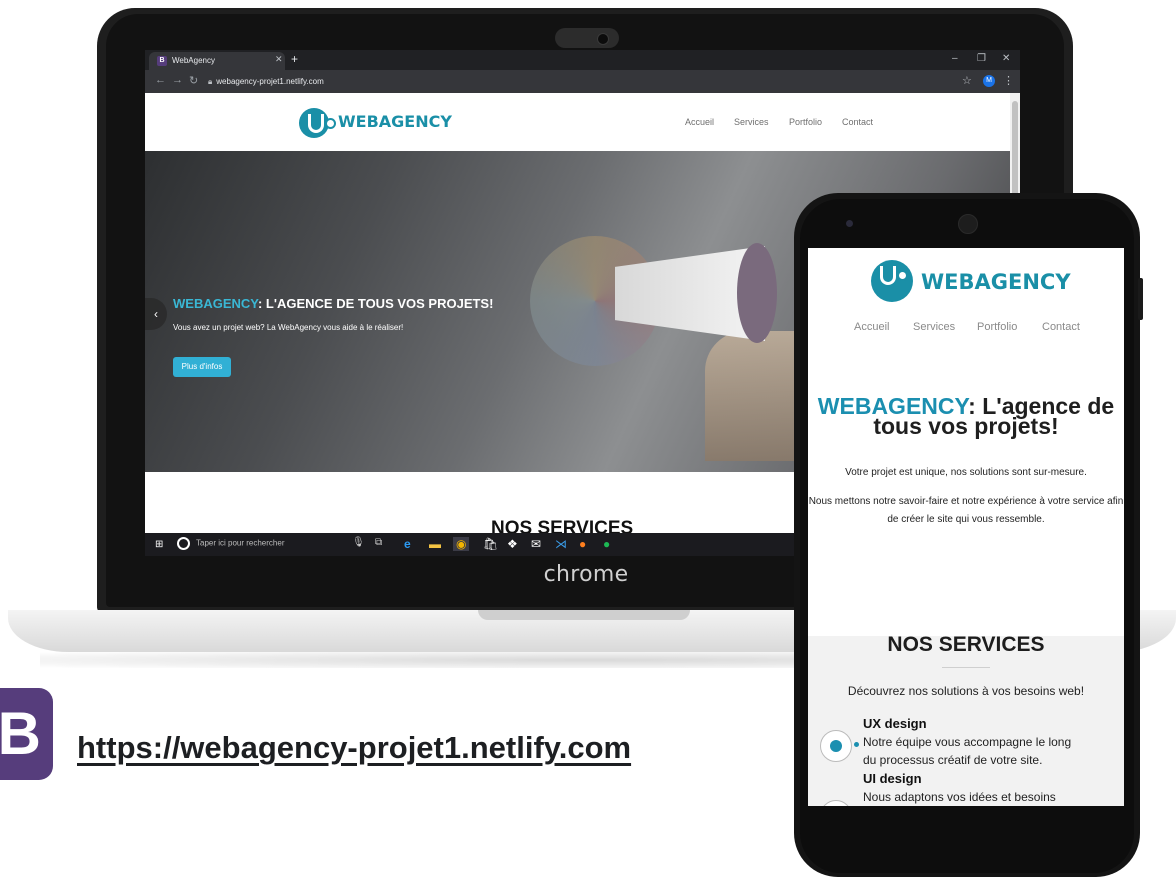  What do you see at coordinates (561, 544) in the screenshot?
I see `vscode-icon: ⋊` at bounding box center [561, 544].